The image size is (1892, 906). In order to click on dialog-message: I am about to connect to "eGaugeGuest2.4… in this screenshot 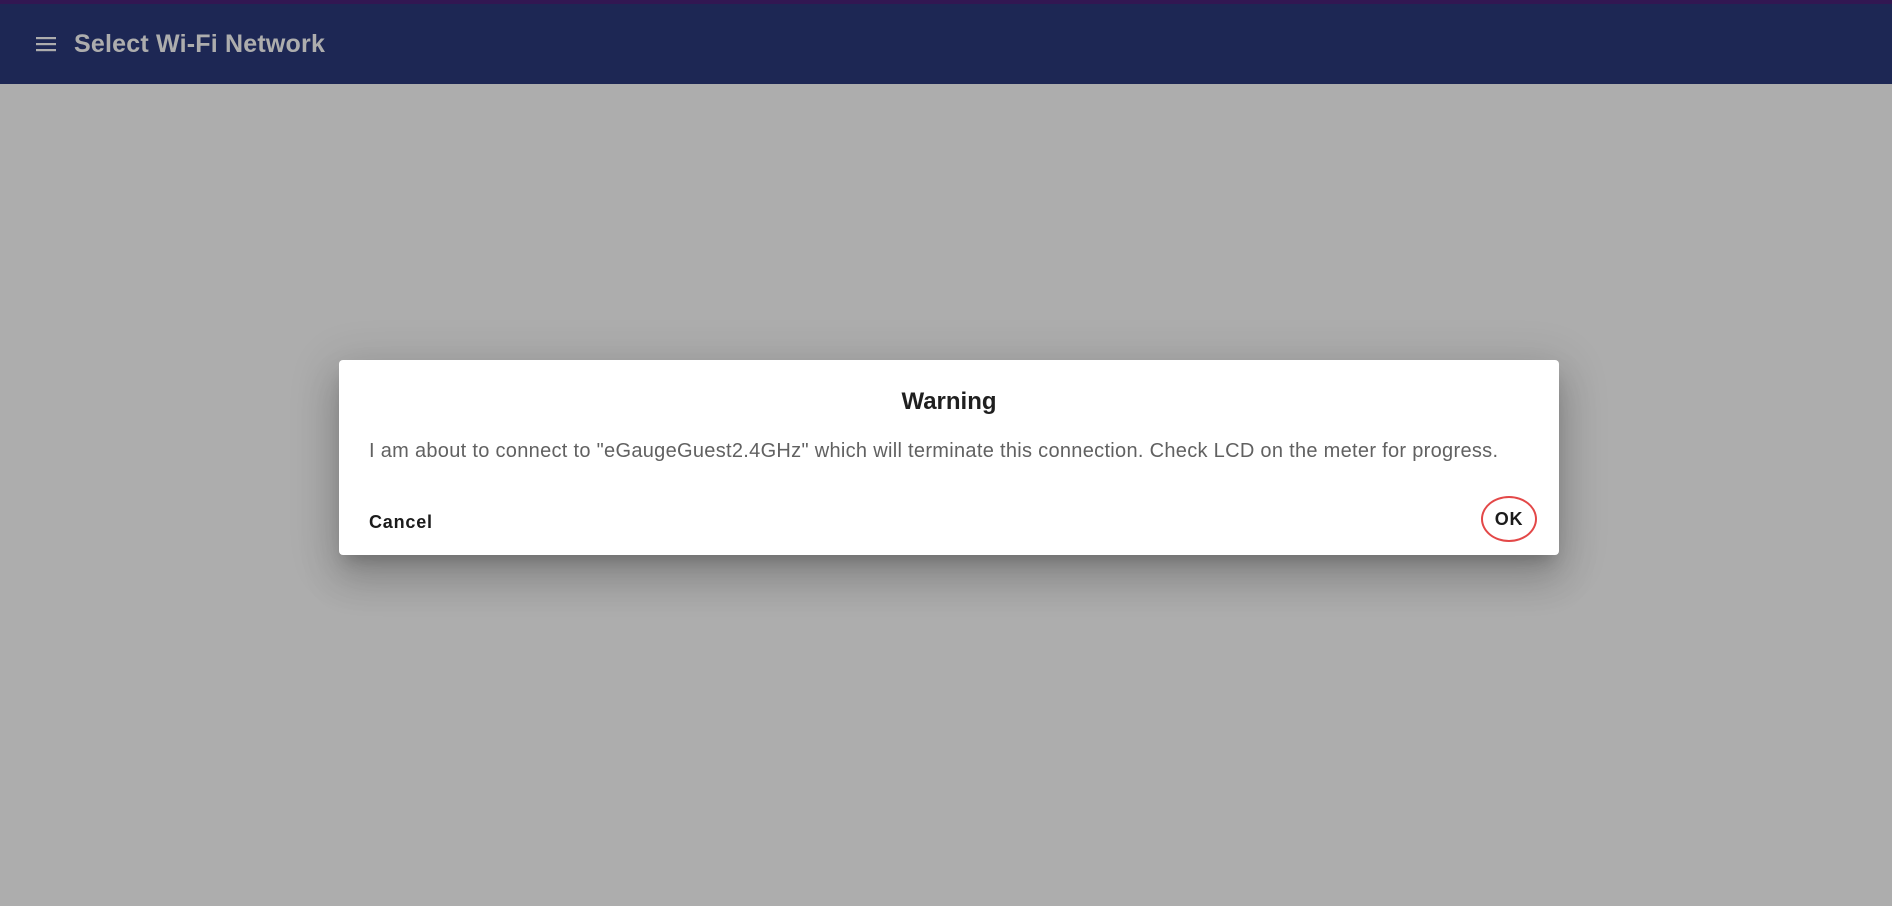, I will do `click(934, 451)`.